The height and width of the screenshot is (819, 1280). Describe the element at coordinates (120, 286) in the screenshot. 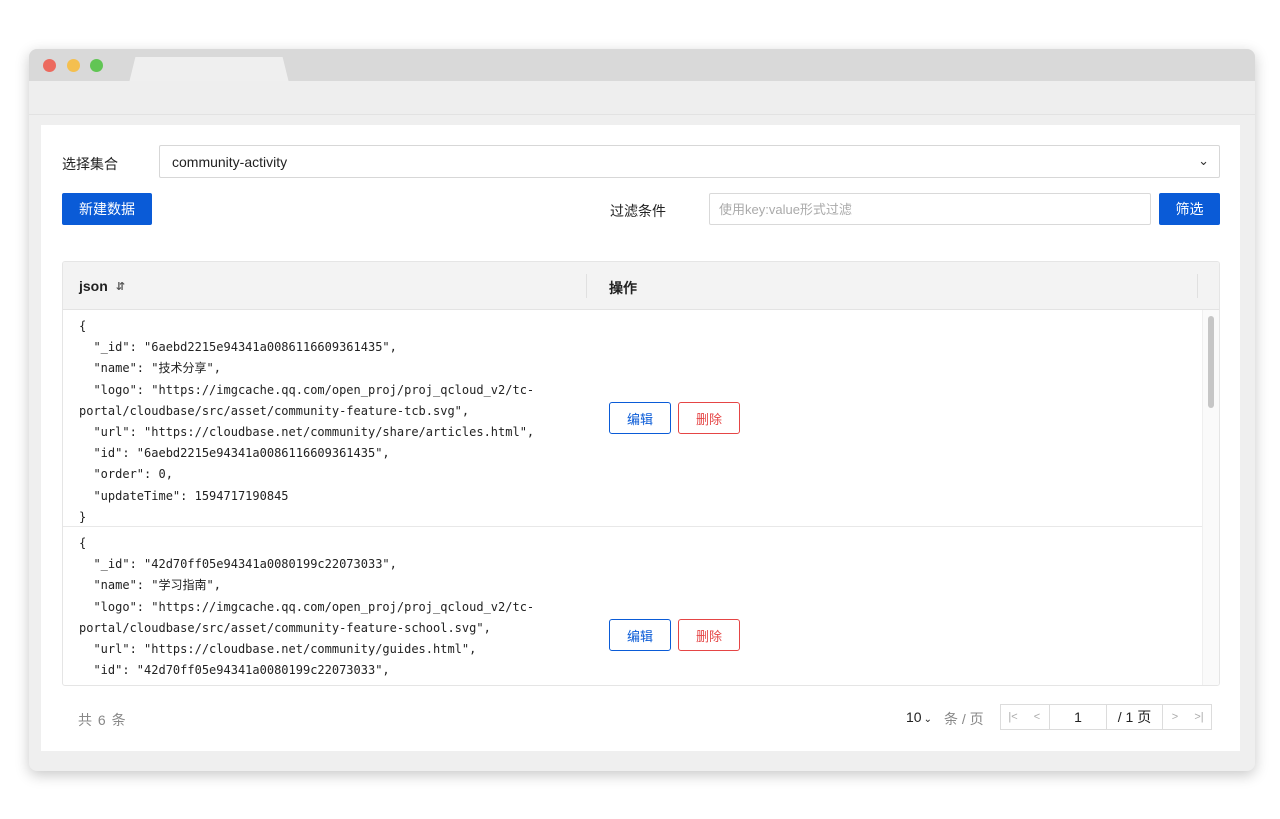

I see `sort-icon: ⇵` at that location.